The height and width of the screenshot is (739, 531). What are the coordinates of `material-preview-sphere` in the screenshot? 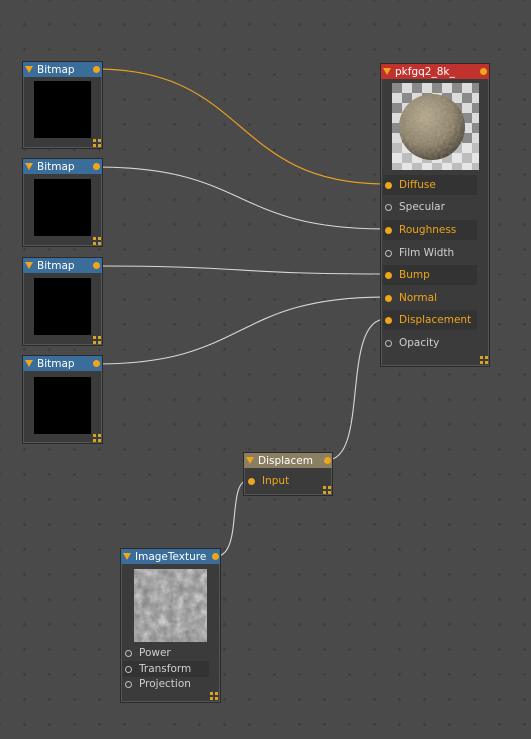 It's located at (435, 126).